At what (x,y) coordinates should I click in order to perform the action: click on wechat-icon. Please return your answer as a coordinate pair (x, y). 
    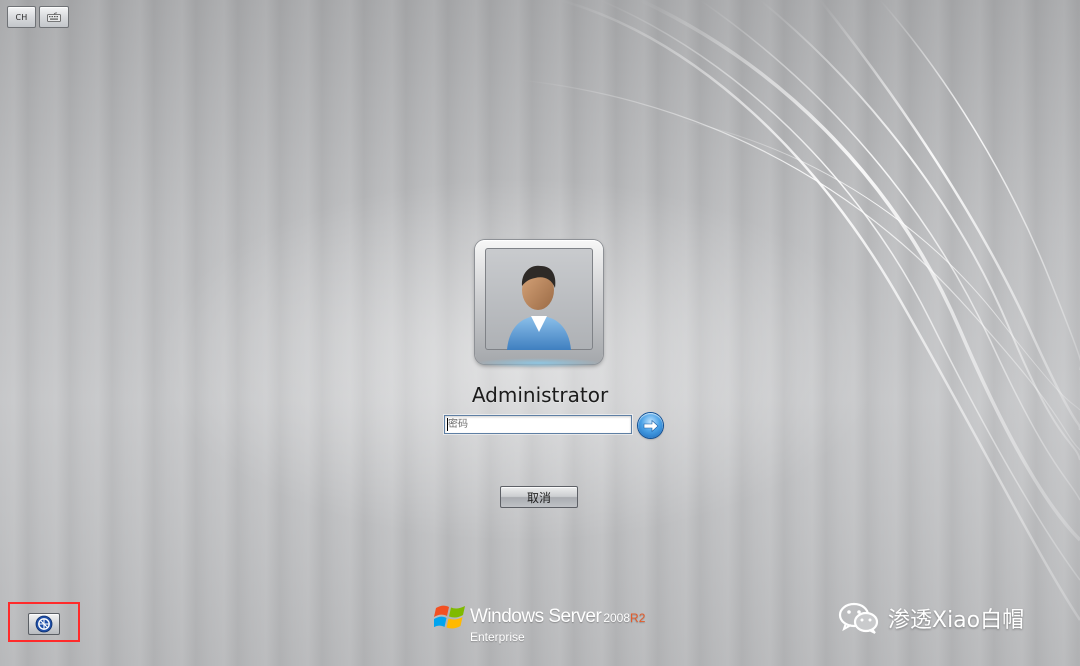
    Looking at the image, I should click on (858, 618).